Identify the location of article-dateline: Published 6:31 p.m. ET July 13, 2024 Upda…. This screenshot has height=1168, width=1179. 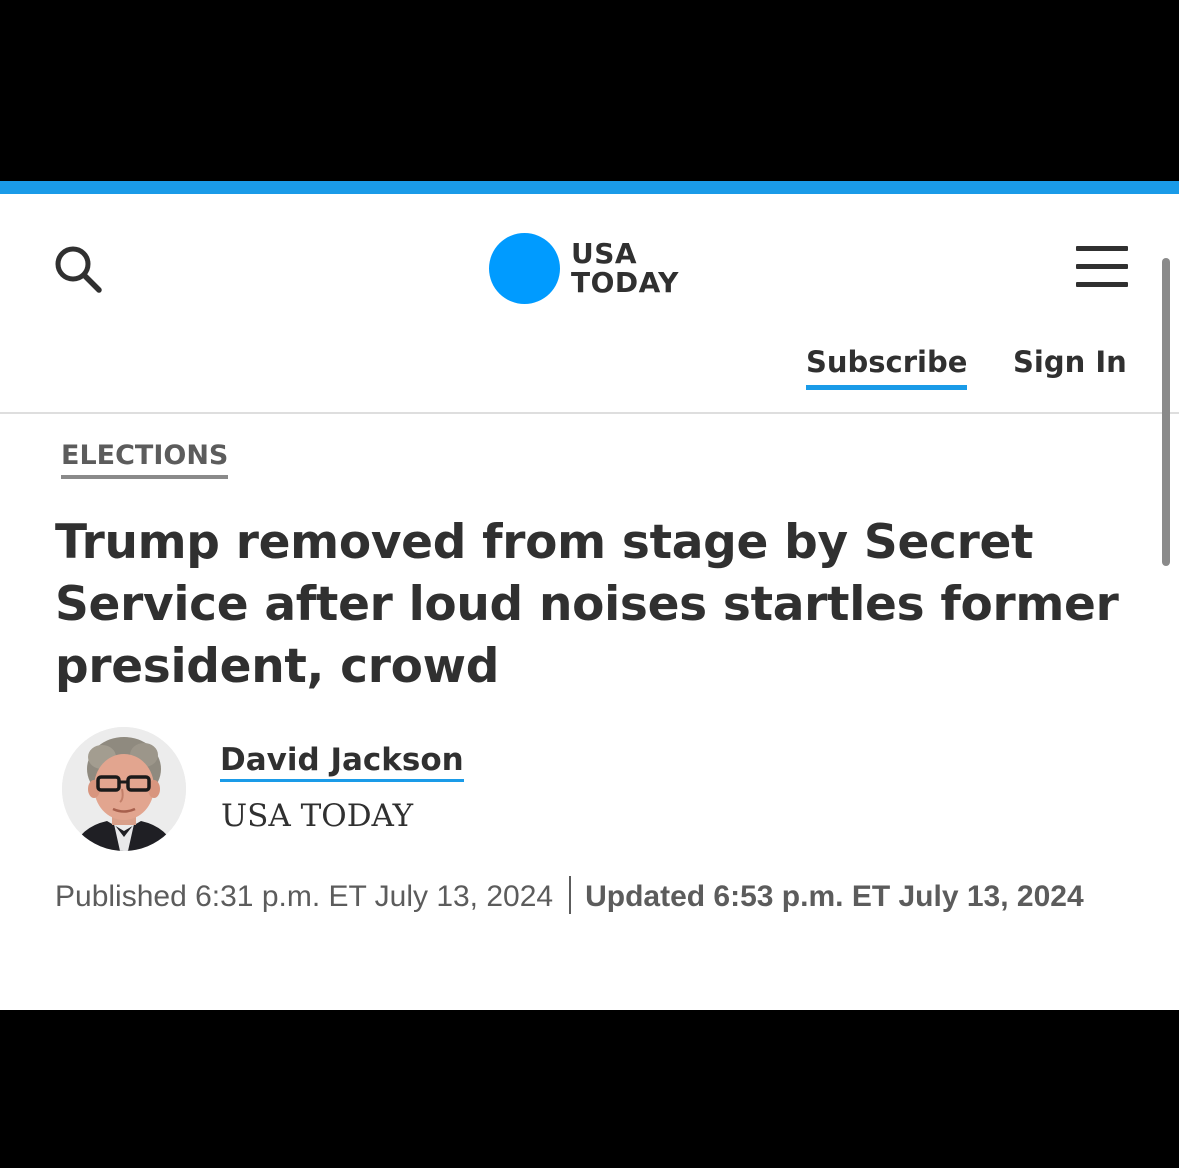
(595, 896).